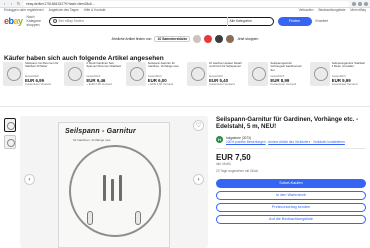  I want to click on category-select: Alle Kategorien, so click(249, 21).